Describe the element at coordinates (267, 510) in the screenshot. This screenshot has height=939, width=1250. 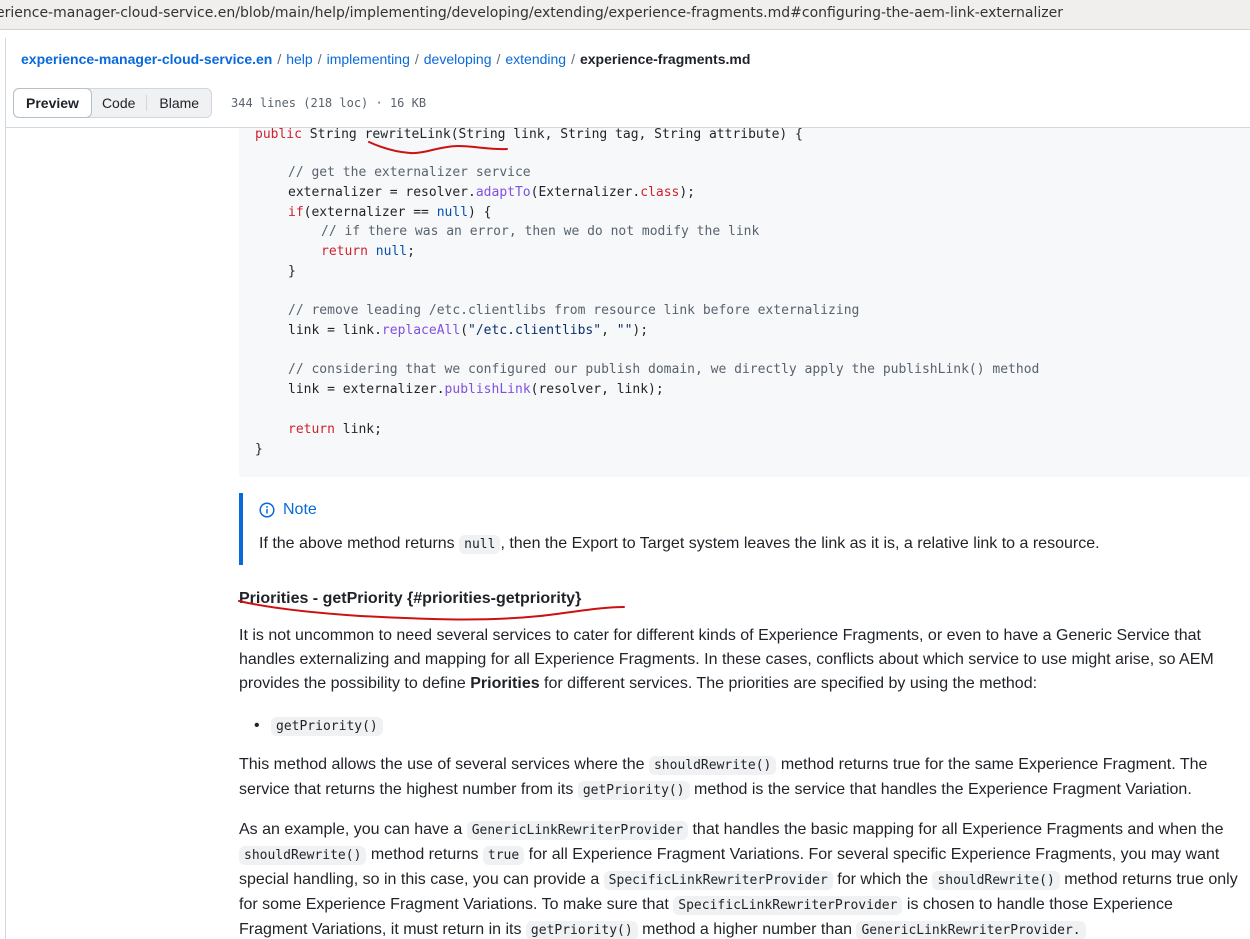
I see `info-icon` at that location.